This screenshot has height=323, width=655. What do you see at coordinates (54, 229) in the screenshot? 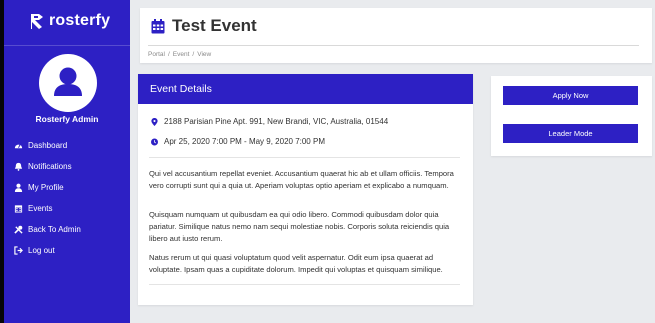
I see `sidebar-item-label: Back To Admin` at bounding box center [54, 229].